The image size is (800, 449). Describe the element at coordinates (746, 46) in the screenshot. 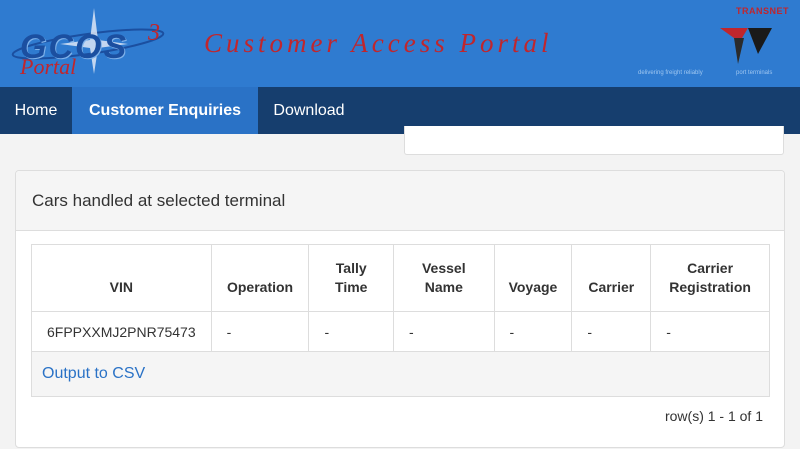

I see `transnet-logo-icon` at that location.